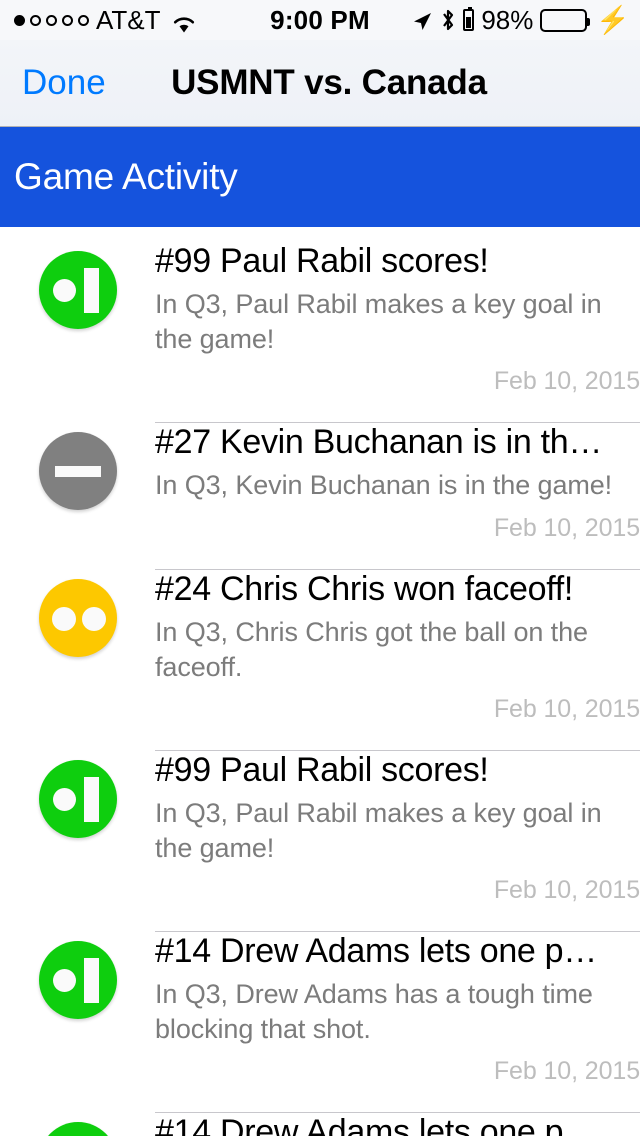 This screenshot has width=640, height=1136. I want to click on status-bar: AT&T 9:00 PM 98% ⚡, so click(320, 20).